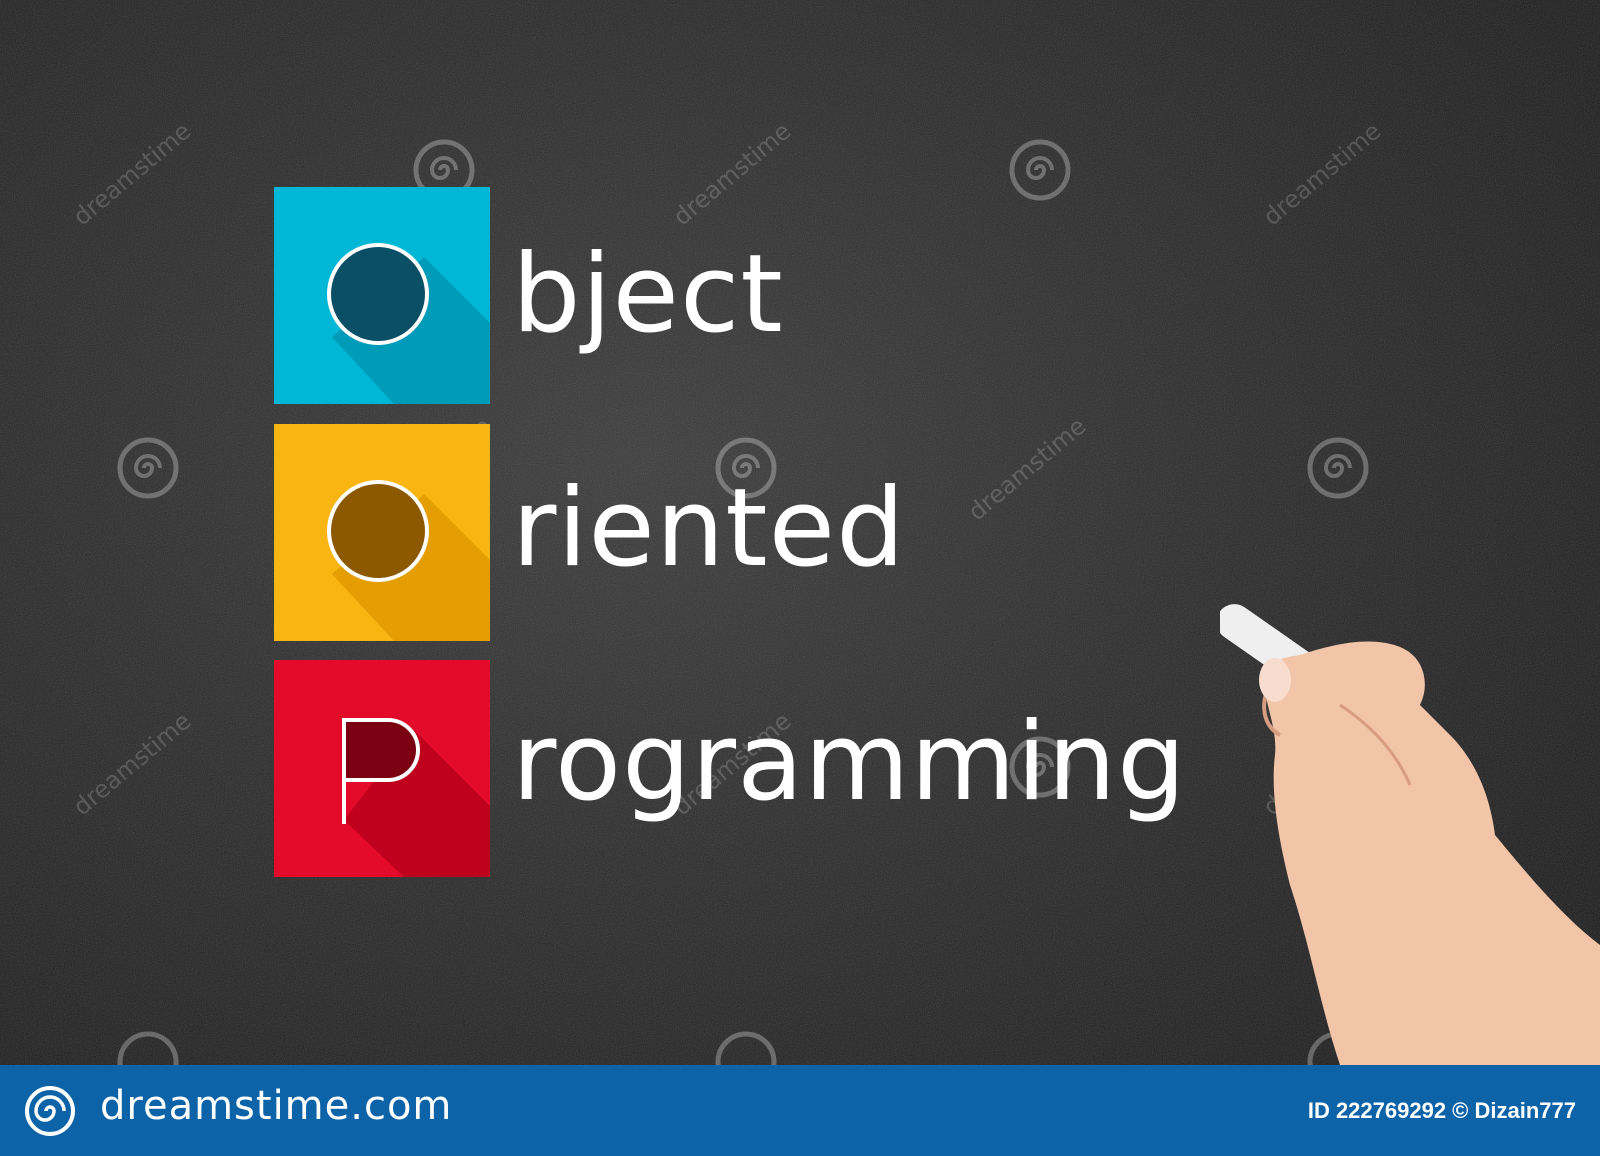  Describe the element at coordinates (648, 294) in the screenshot. I see `word-object: bject` at that location.